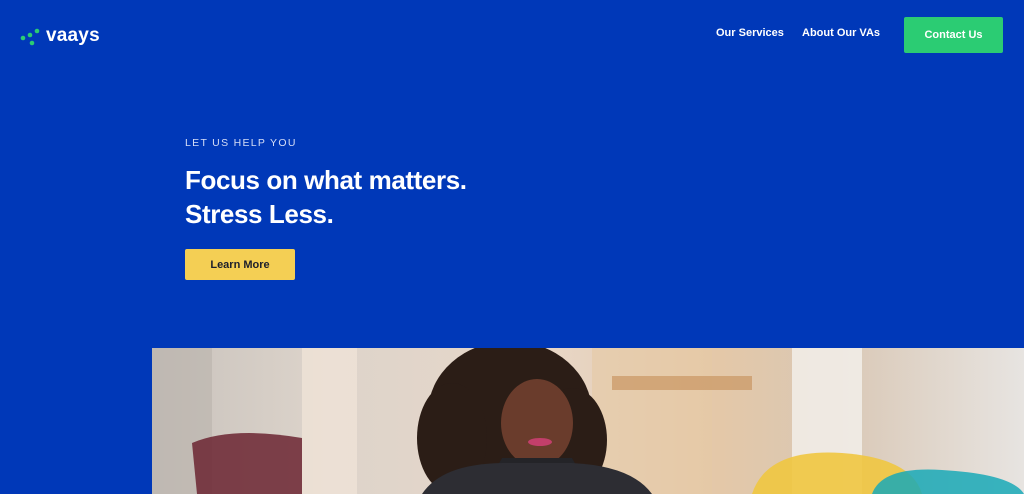 This screenshot has height=494, width=1024. Describe the element at coordinates (30, 37) in the screenshot. I see `logo-dots-icon` at that location.